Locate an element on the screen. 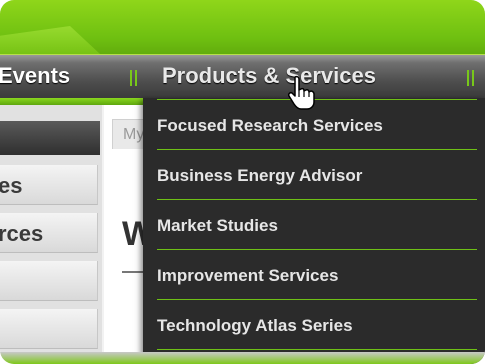  sidebar-item: rces is located at coordinates (49, 233).